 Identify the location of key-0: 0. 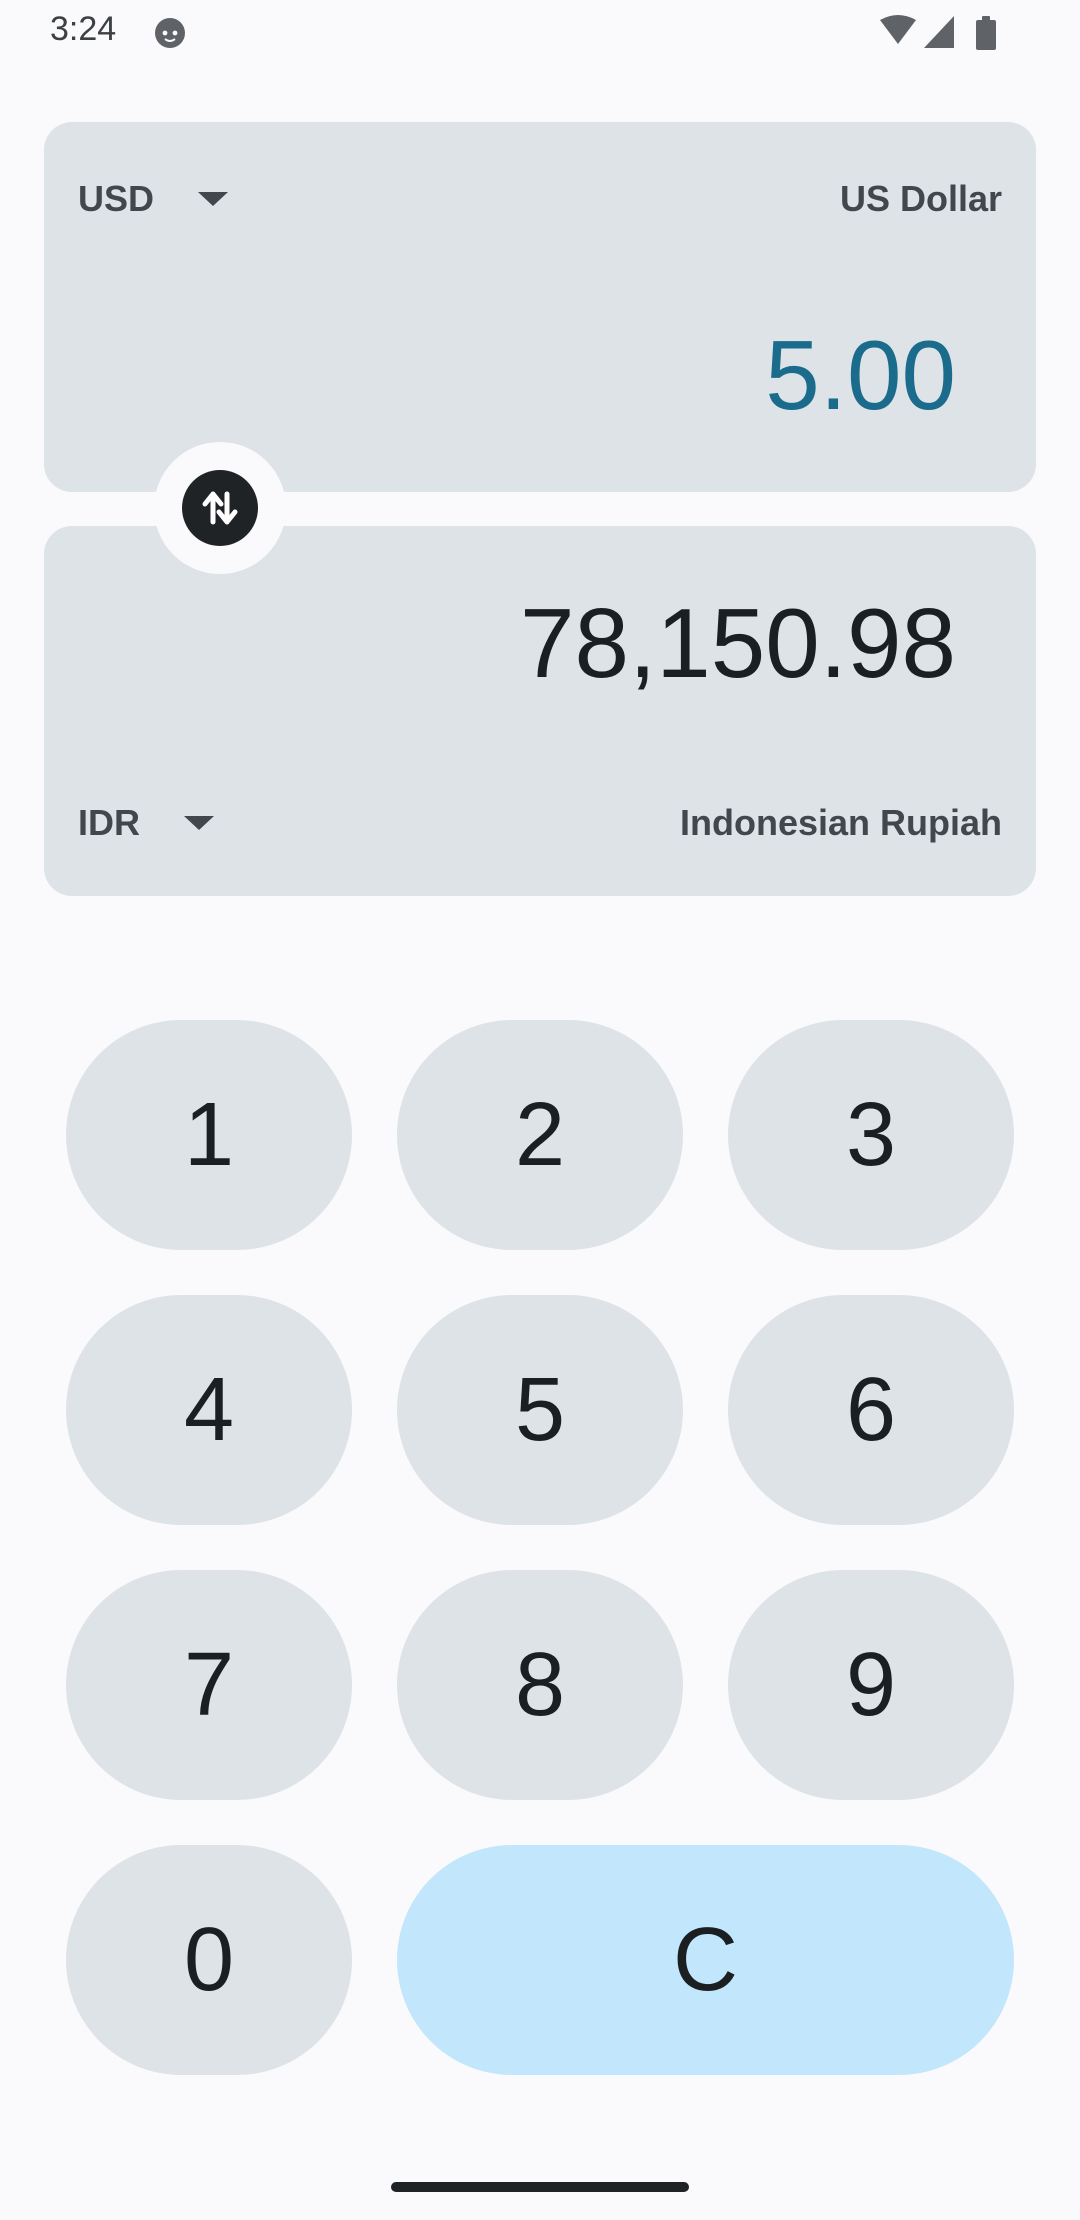
(209, 1960).